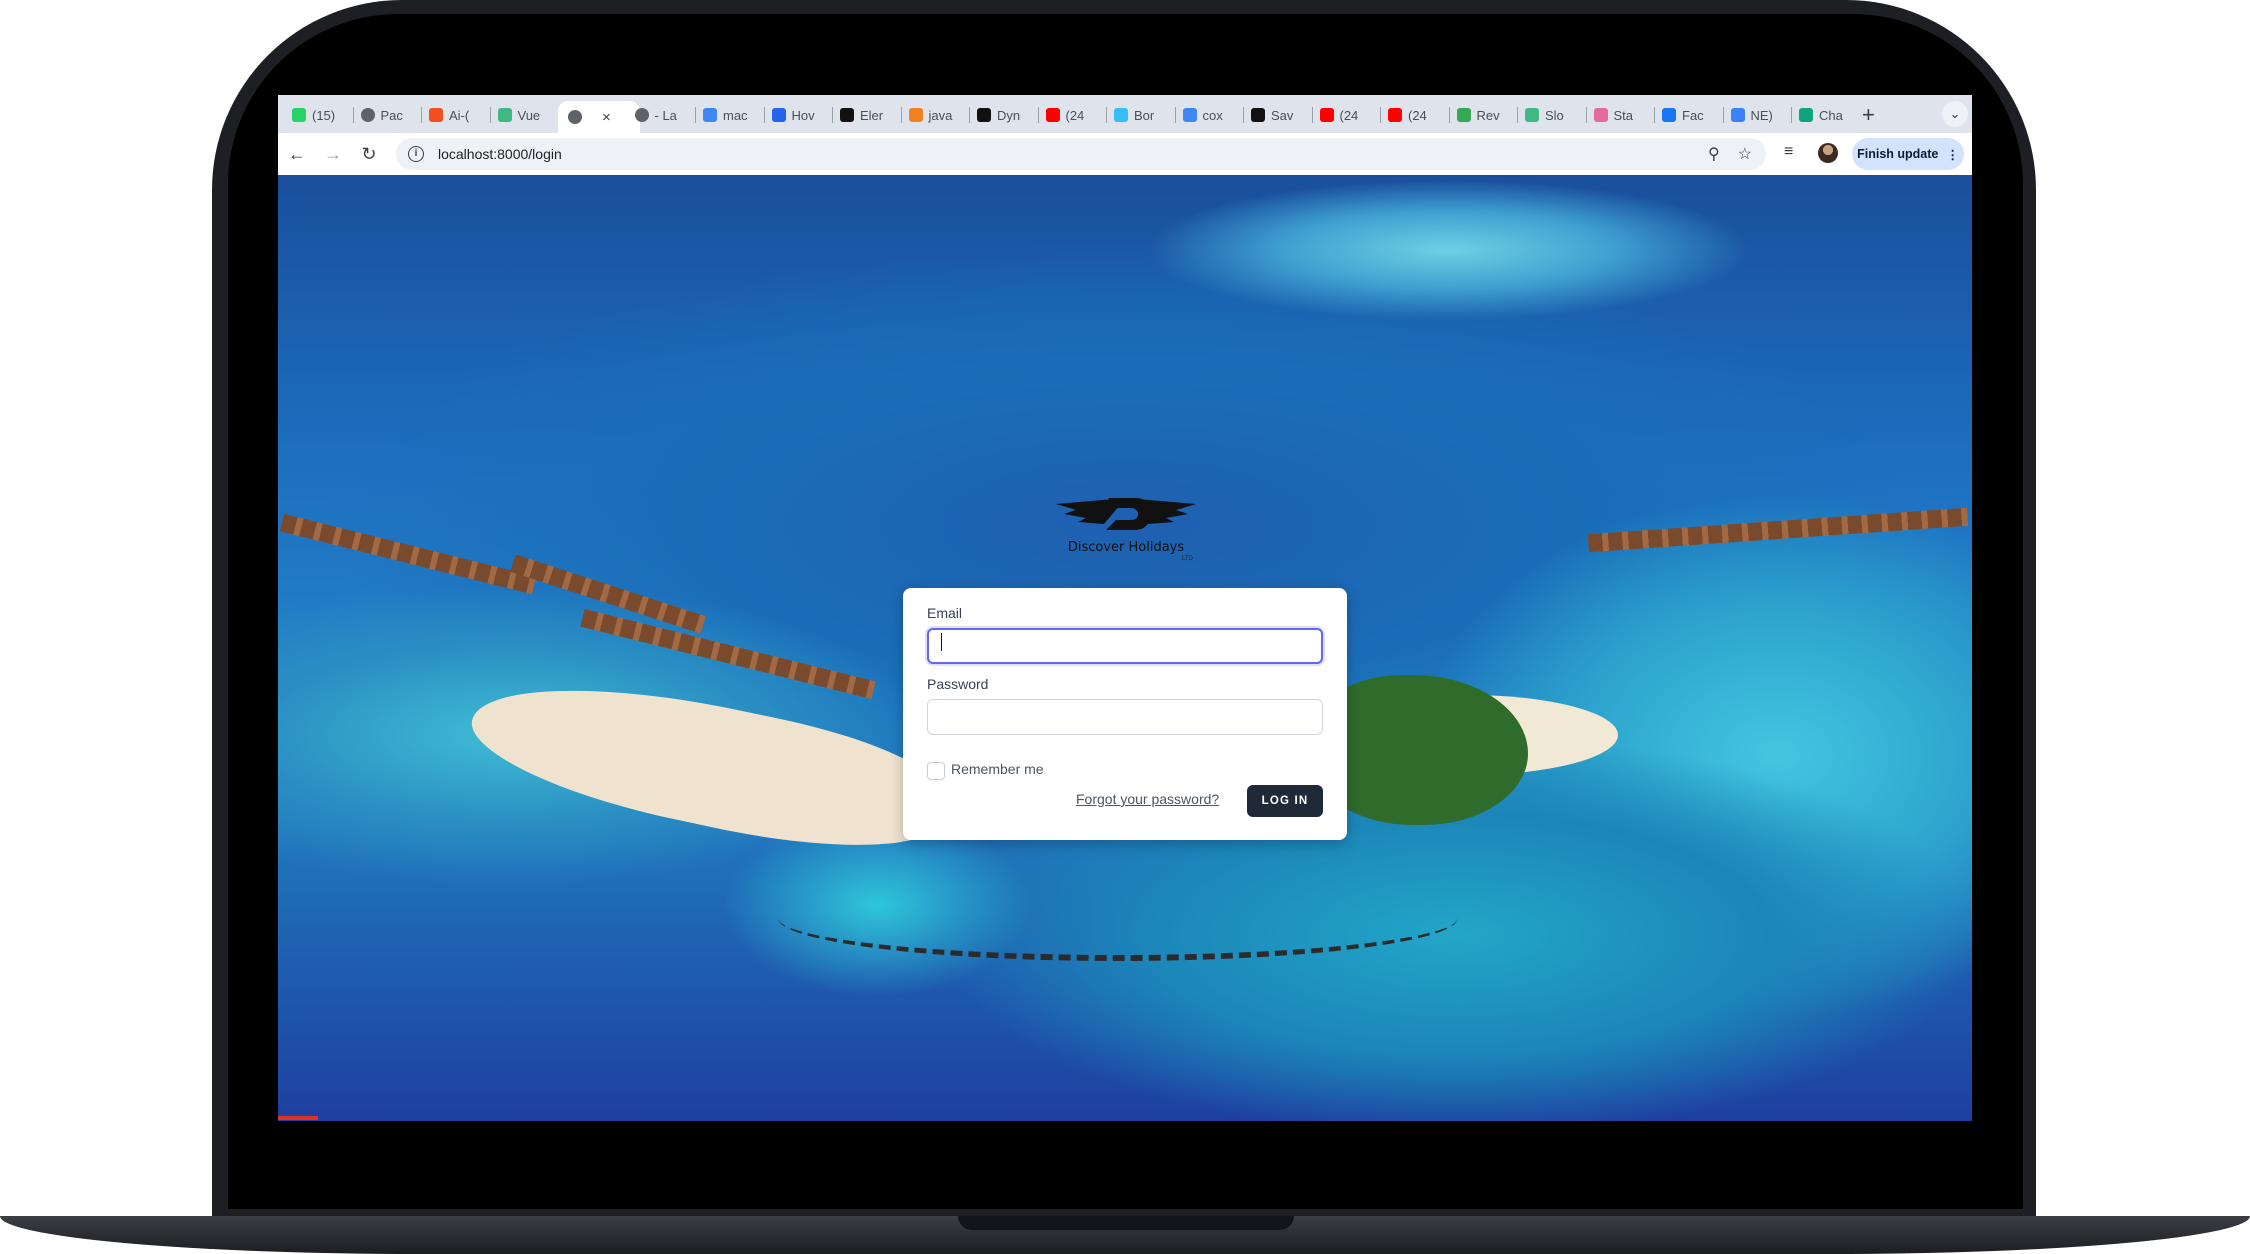  I want to click on forgot-password-link: Forgot your password?, so click(1147, 799).